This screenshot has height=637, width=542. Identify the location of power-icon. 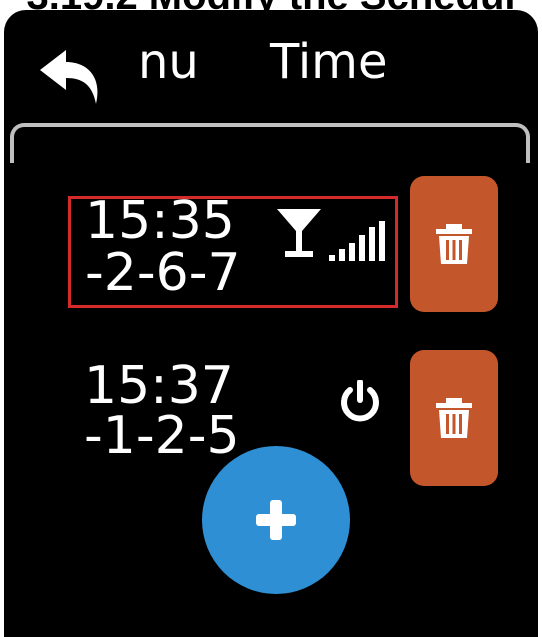
(360, 401).